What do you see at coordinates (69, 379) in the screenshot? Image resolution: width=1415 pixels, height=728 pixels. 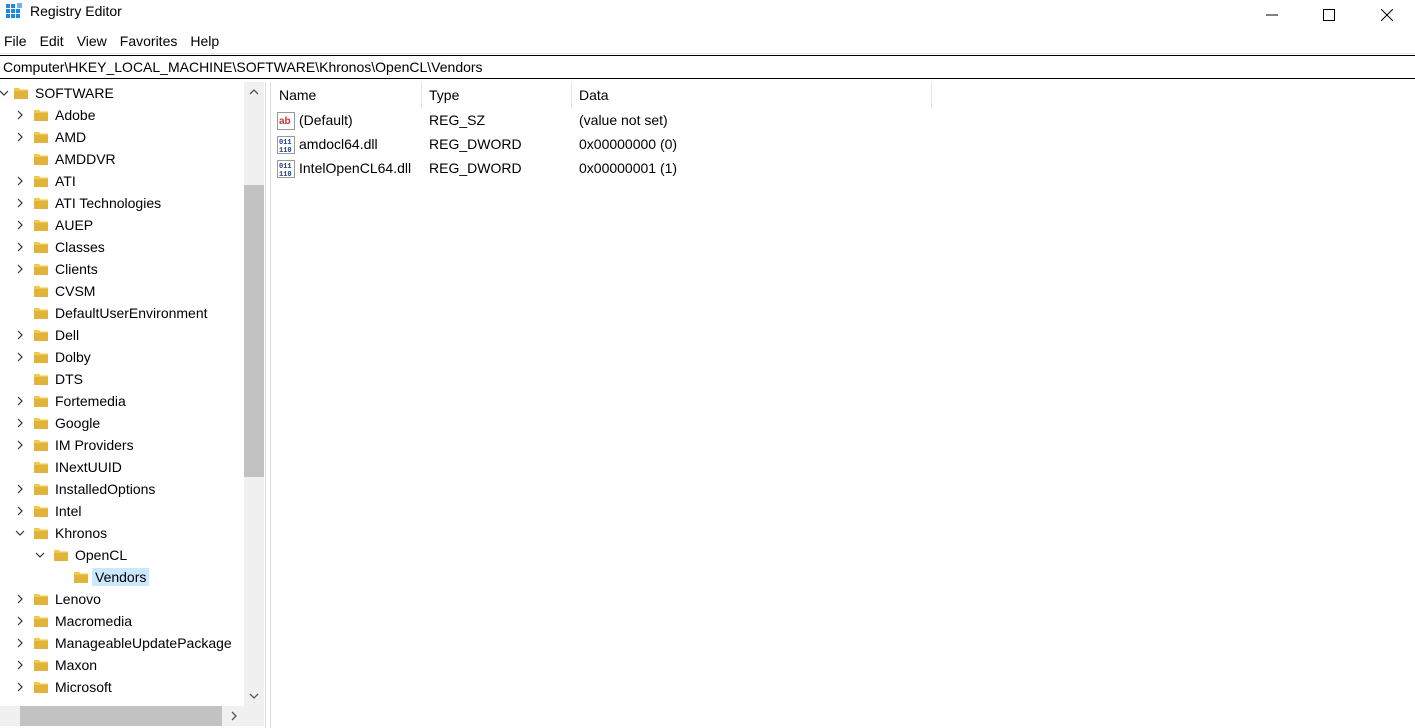 I see `tree-item-label: DTS` at bounding box center [69, 379].